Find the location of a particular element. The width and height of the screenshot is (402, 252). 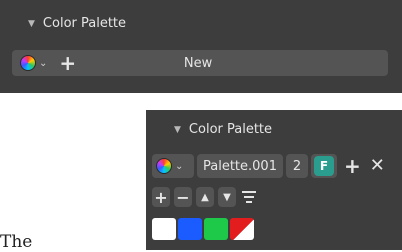

move-up-button: ▲ is located at coordinates (205, 197).